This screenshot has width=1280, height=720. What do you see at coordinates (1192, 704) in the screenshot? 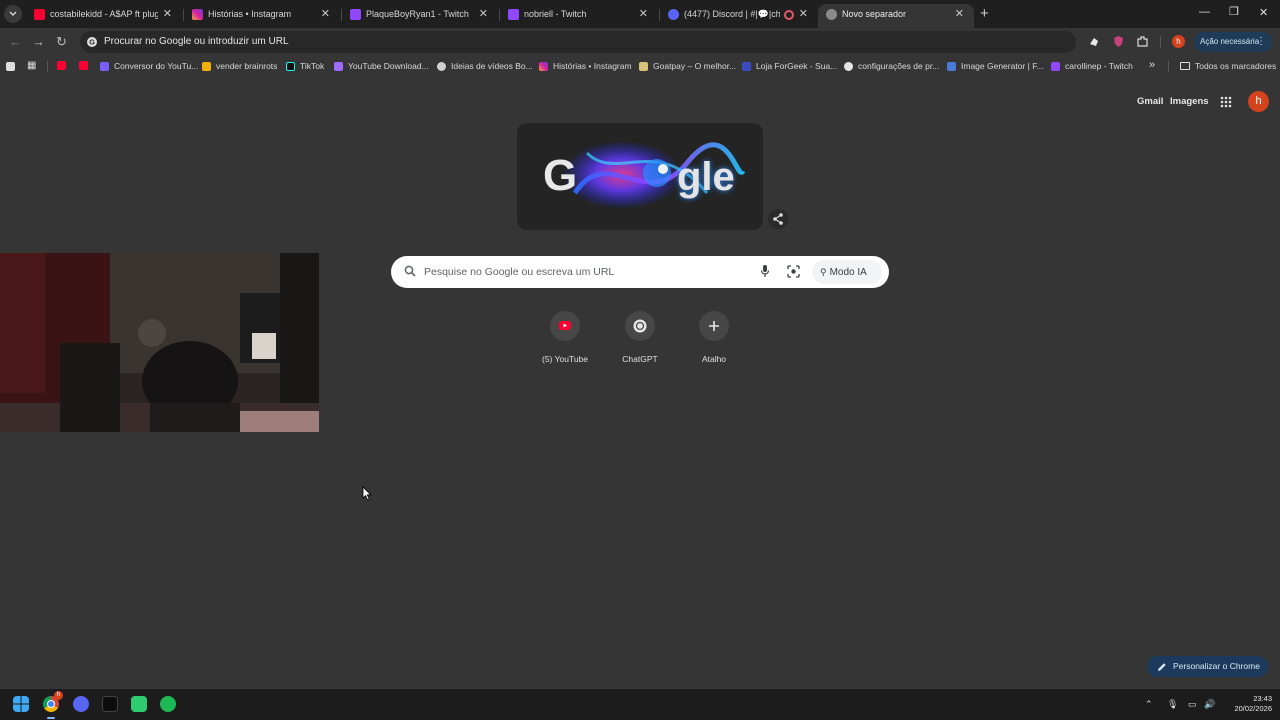
I see `network-tray-icon: ▭` at bounding box center [1192, 704].